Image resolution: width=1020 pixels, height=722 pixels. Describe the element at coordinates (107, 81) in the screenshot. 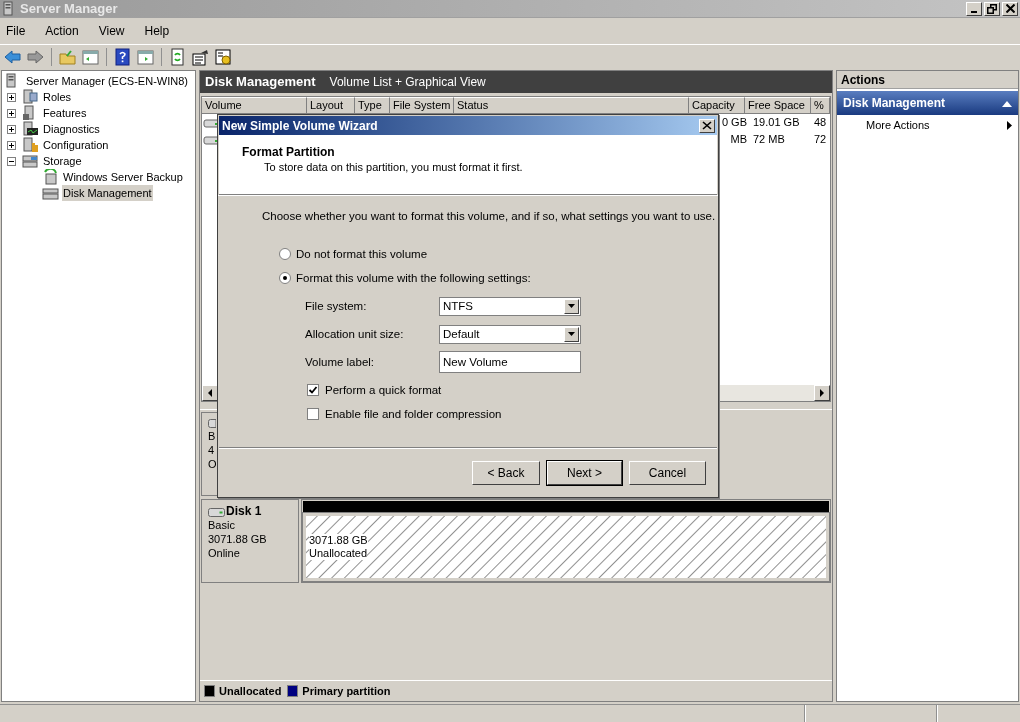

I see `tree-item: Server Manager (ECS-EN-WIN8)` at that location.